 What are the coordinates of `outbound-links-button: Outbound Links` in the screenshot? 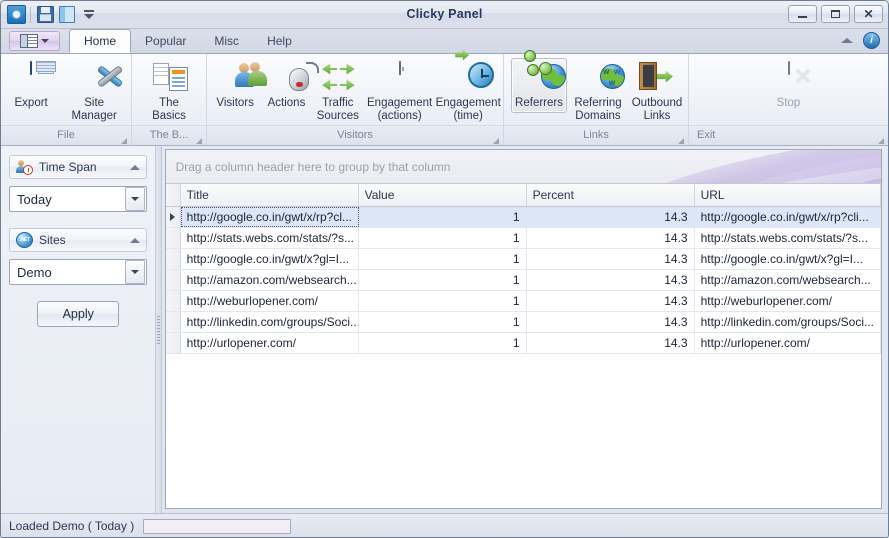 It's located at (657, 91).